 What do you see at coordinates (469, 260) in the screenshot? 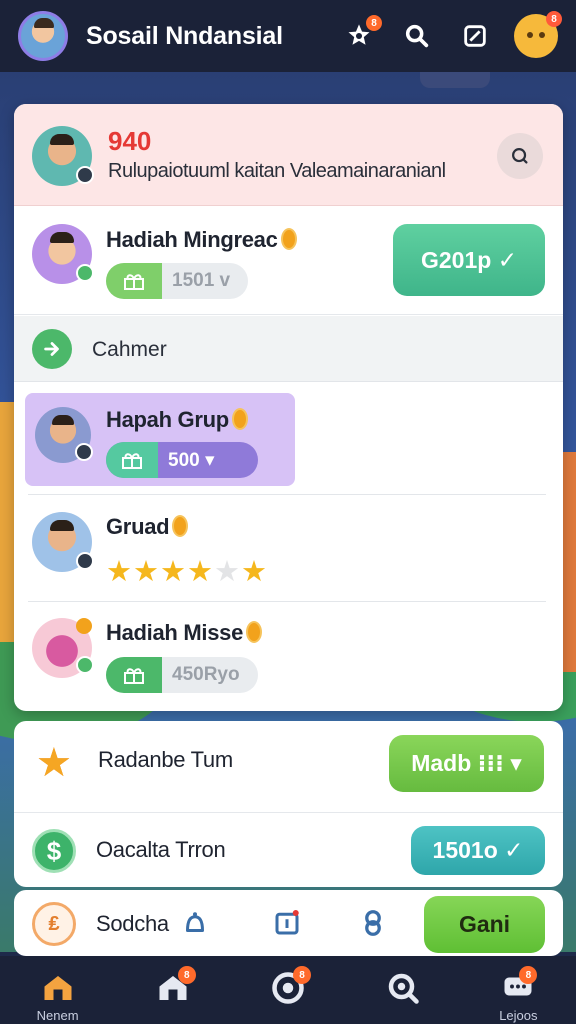
I see `claim-button: G201p ✓` at bounding box center [469, 260].